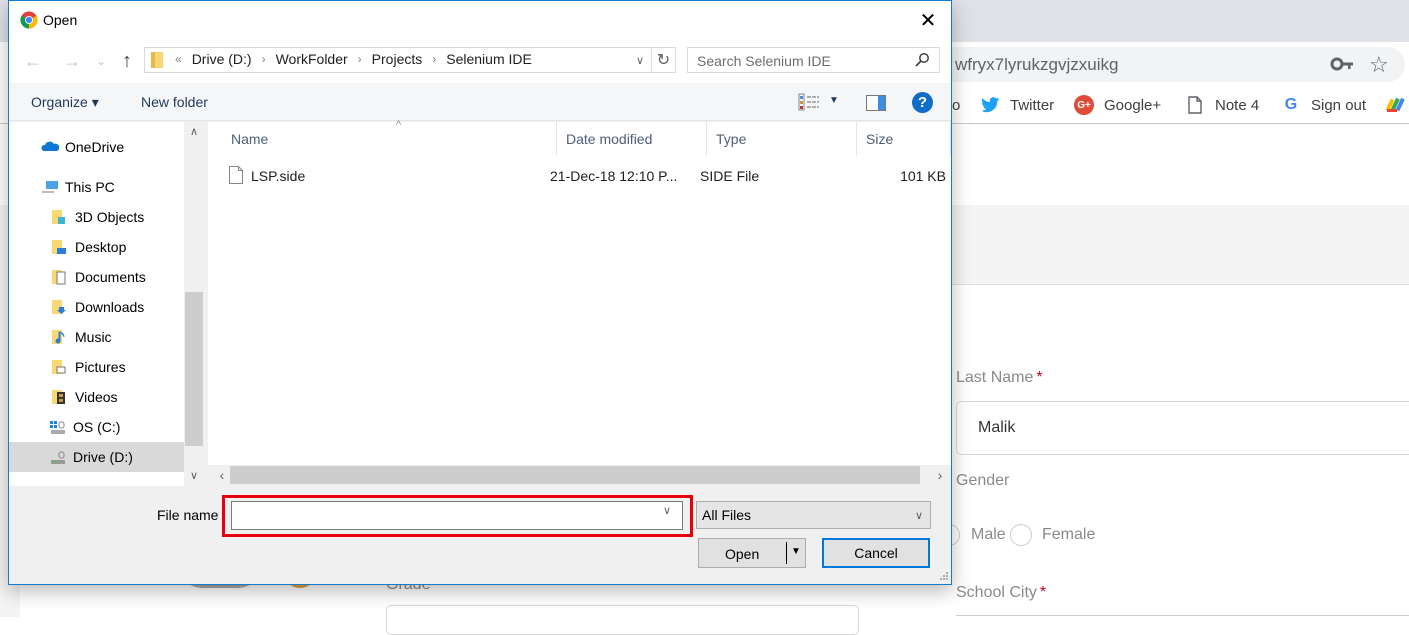 The height and width of the screenshot is (635, 1409). What do you see at coordinates (667, 510) in the screenshot?
I see `file-name-history-dropdown: ∨` at bounding box center [667, 510].